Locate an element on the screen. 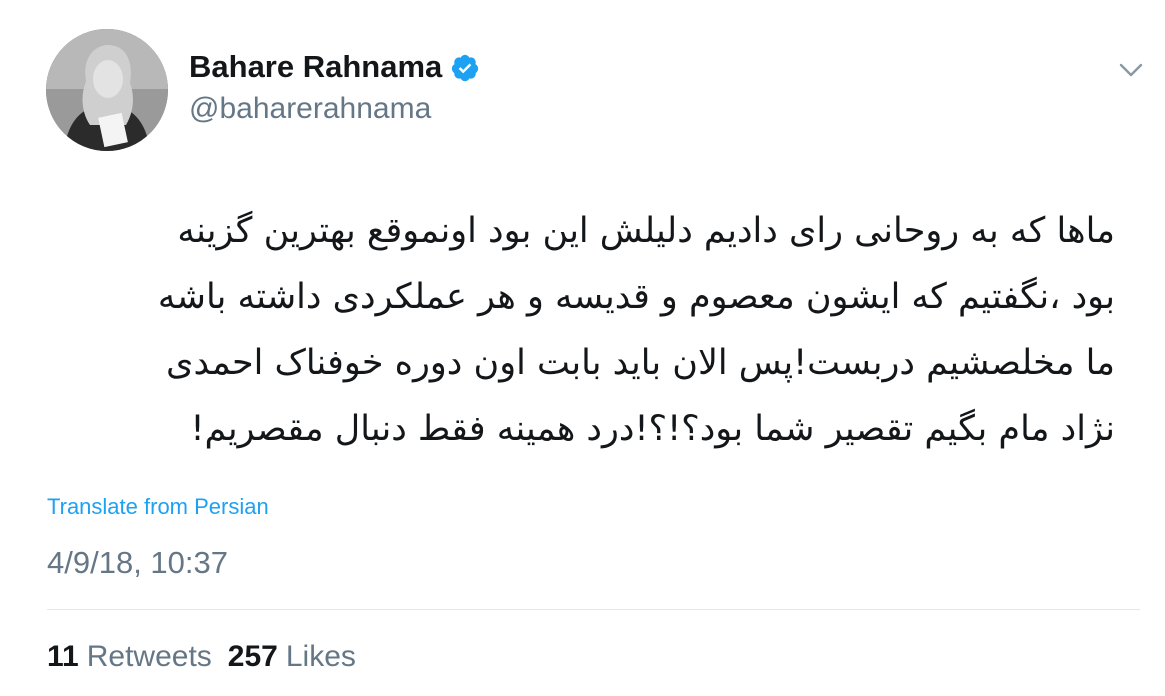 The height and width of the screenshot is (696, 1165). likes-stat: 257 Likes is located at coordinates (292, 657).